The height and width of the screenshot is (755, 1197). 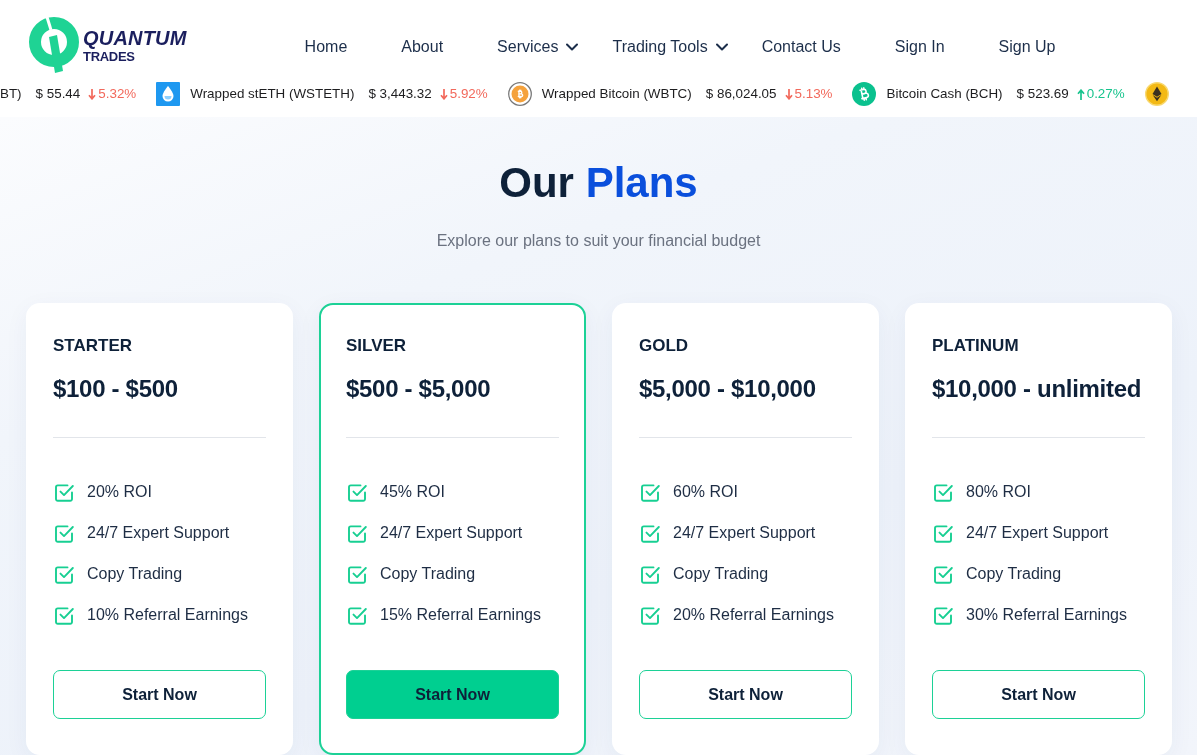 What do you see at coordinates (616, 94) in the screenshot?
I see `coin-name: Wrapped Bitcoin (WBTC)` at bounding box center [616, 94].